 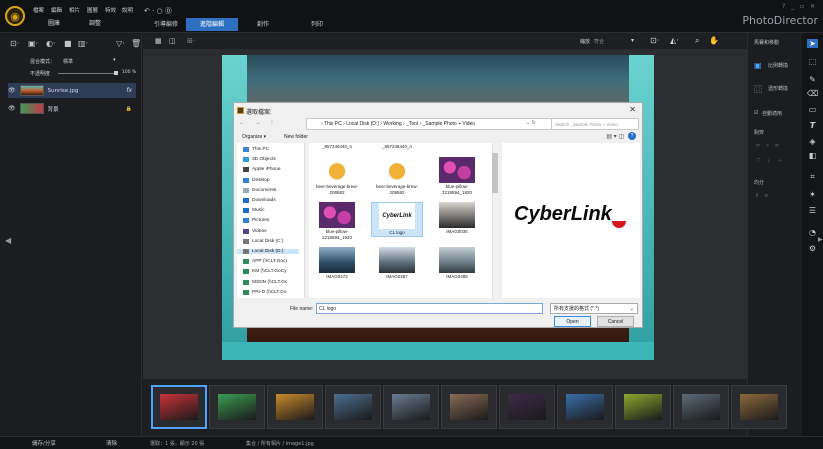 What do you see at coordinates (258, 123) in the screenshot?
I see `nav-arrows-icon: ← → ↑` at bounding box center [258, 123].